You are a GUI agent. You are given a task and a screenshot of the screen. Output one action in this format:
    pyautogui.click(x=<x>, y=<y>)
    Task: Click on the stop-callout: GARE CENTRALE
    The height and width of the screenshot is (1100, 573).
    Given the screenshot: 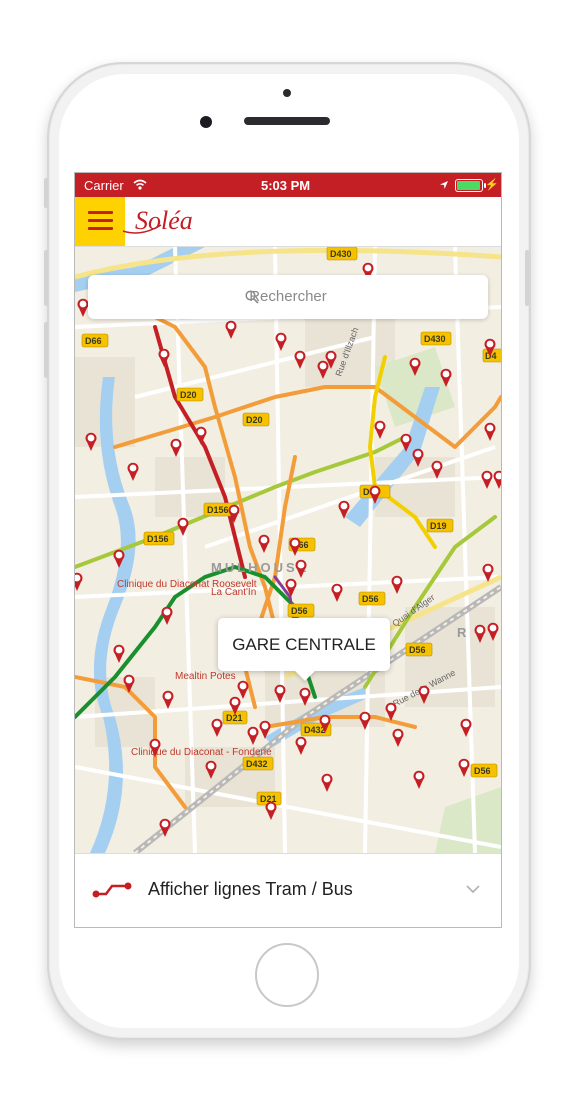 What is the action you would take?
    pyautogui.click(x=304, y=649)
    